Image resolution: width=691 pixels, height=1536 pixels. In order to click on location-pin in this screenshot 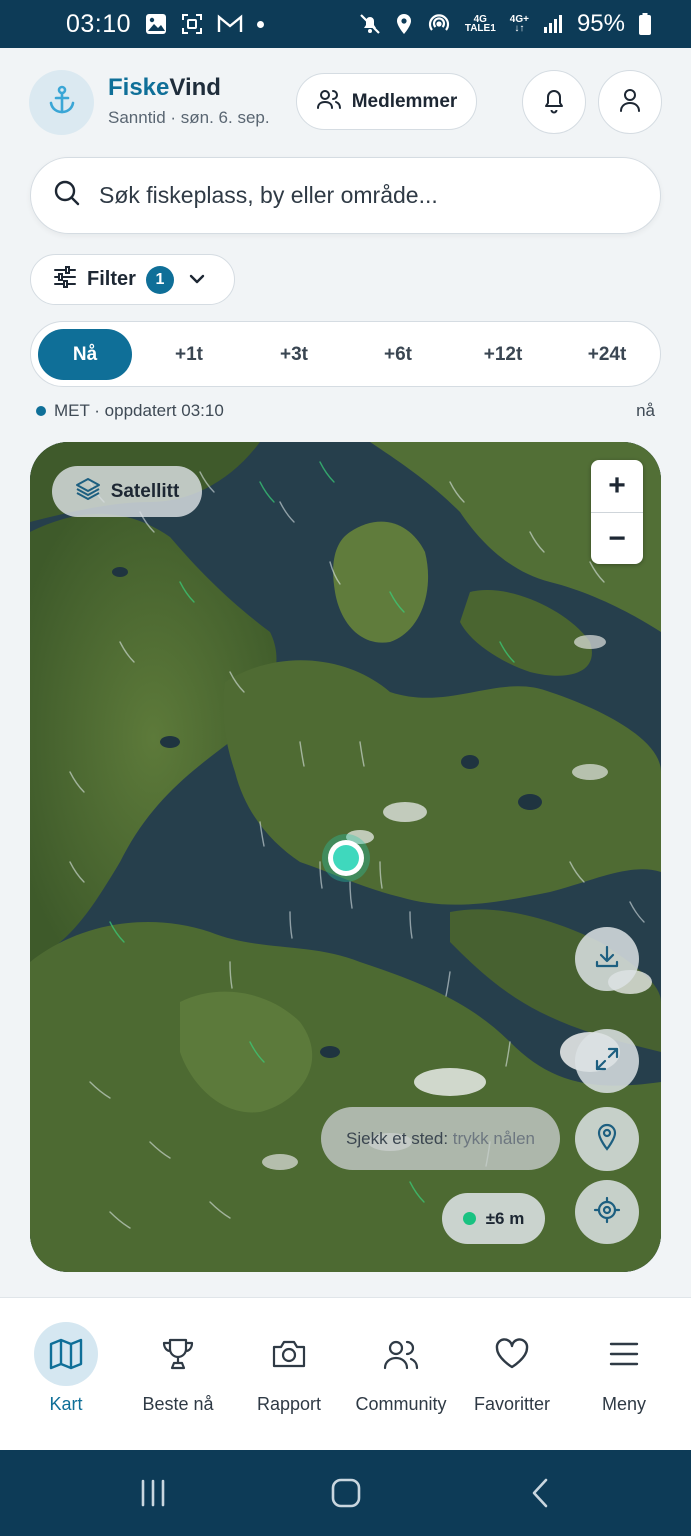, I will do `click(346, 858)`.